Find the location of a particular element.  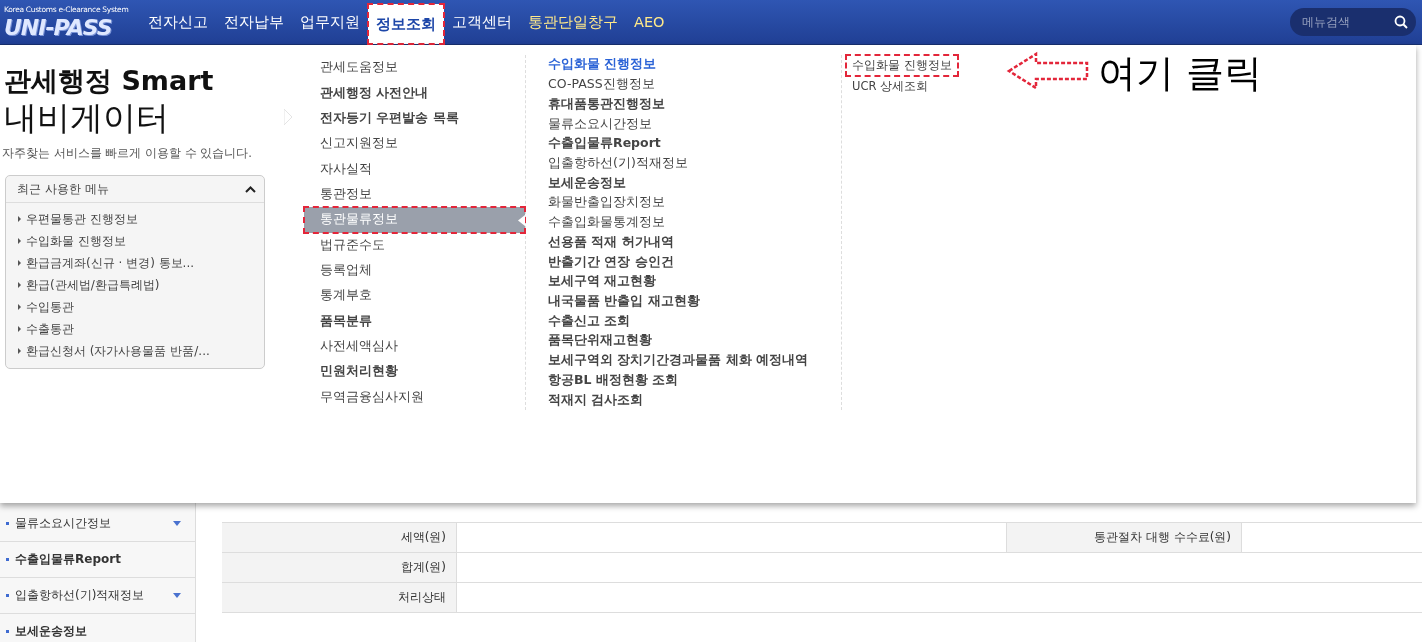

nav-tab: 전자신고 is located at coordinates (178, 22).